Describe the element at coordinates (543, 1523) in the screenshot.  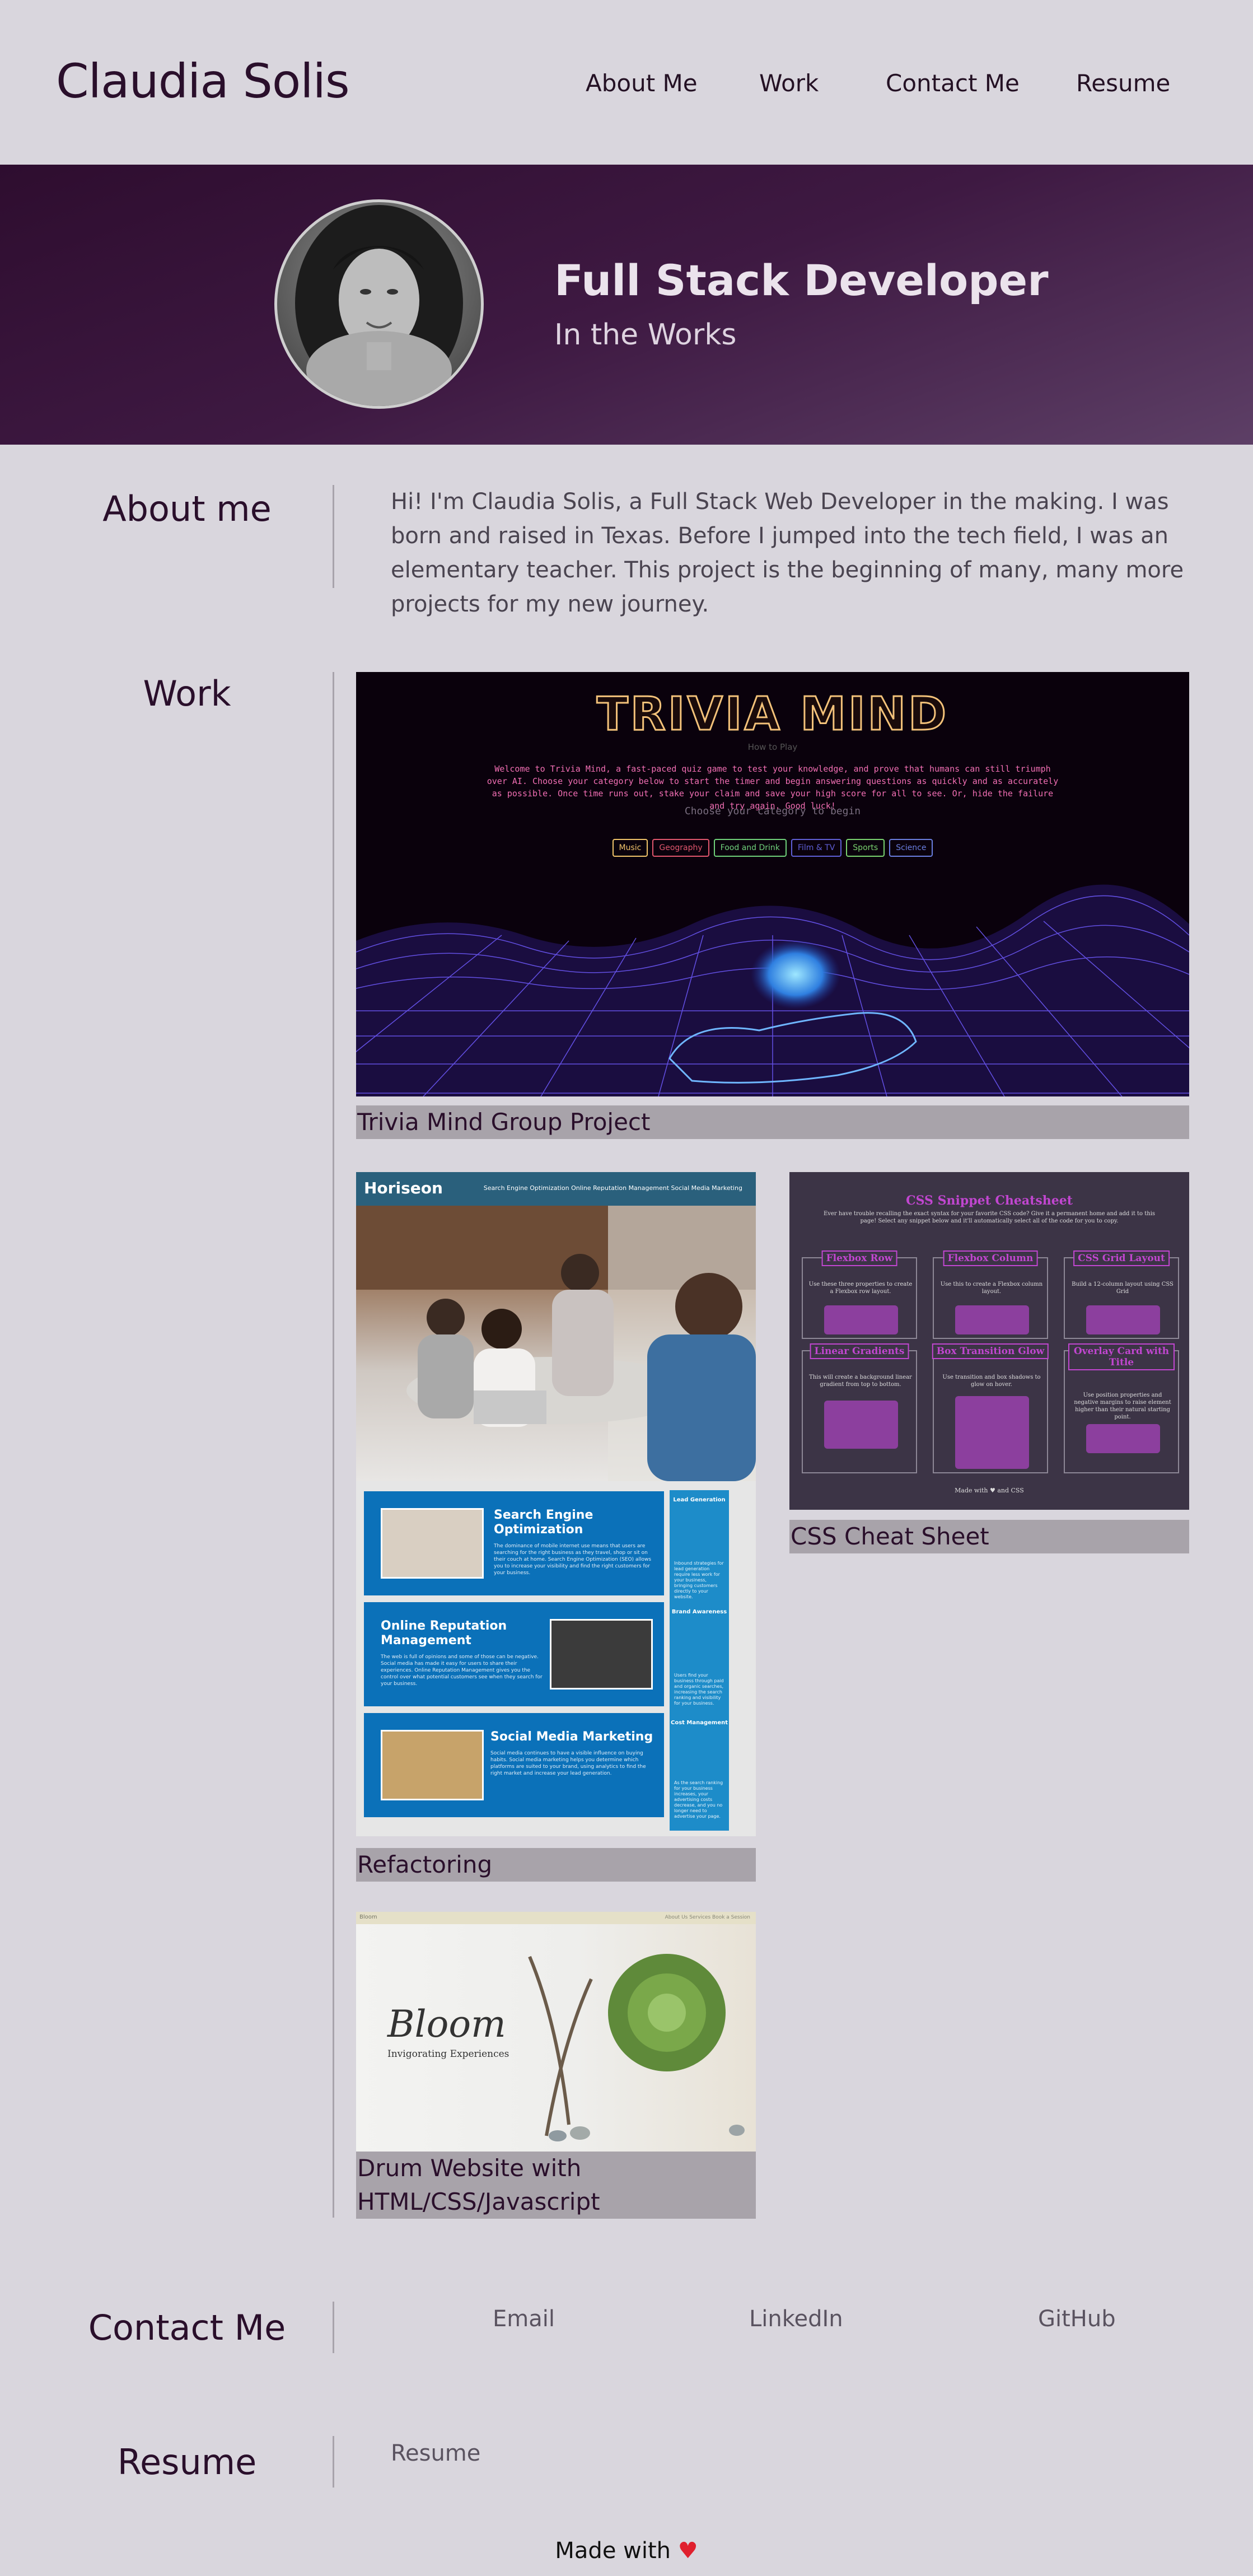
I see `seo-card-title: Search Engine Optimization` at that location.